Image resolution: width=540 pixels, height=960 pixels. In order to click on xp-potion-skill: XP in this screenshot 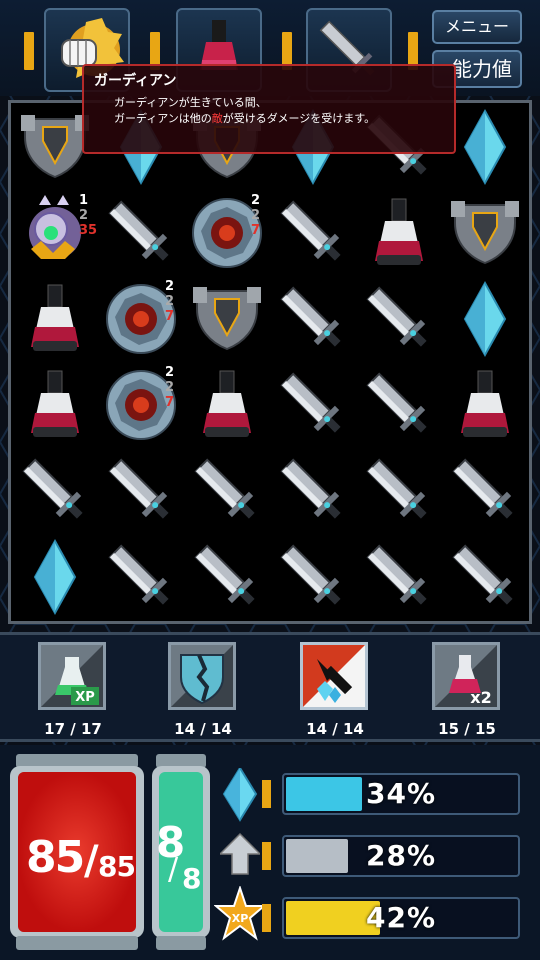, I will do `click(72, 676)`.